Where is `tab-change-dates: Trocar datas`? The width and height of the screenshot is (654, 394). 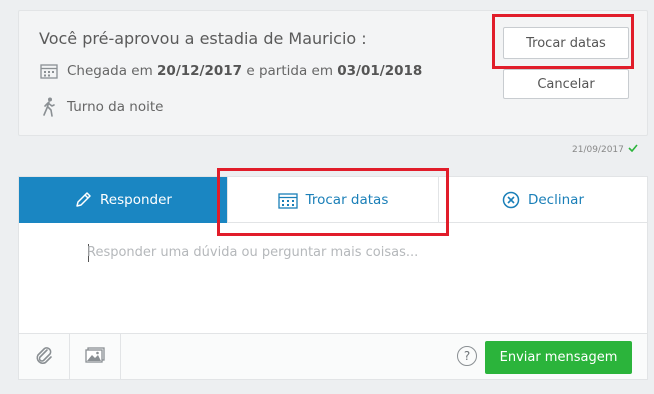 tab-change-dates: Trocar datas is located at coordinates (333, 200).